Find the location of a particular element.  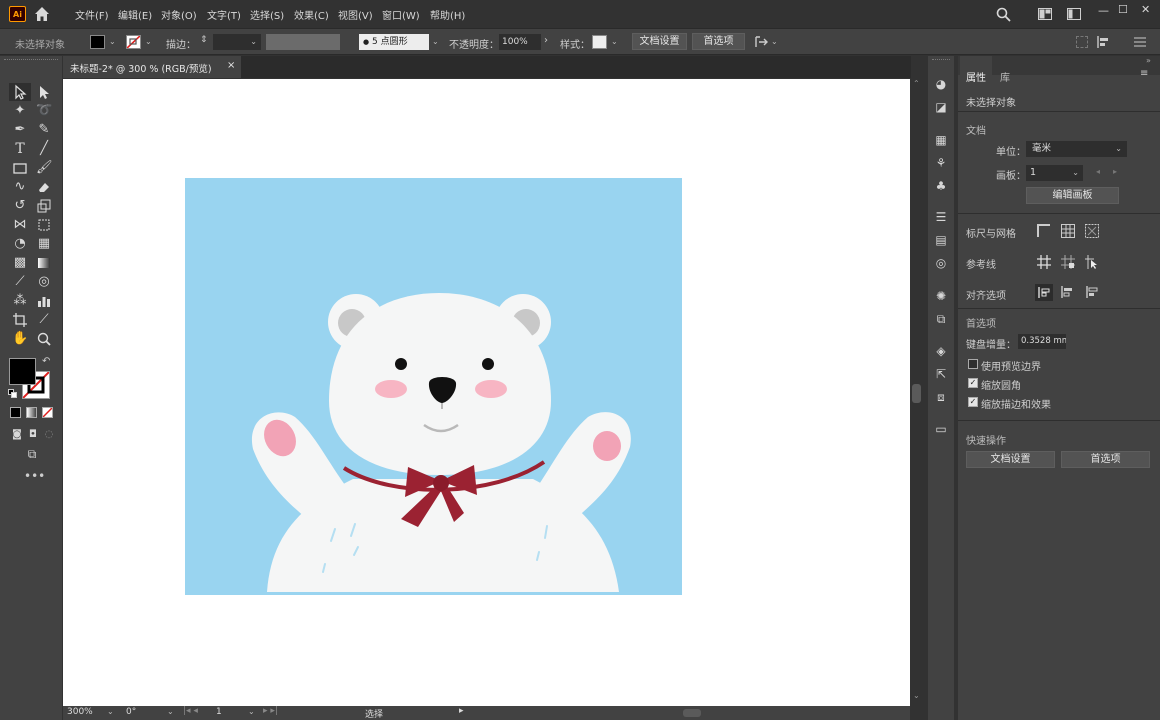

opacity-label: 不透明度： is located at coordinates (474, 43).